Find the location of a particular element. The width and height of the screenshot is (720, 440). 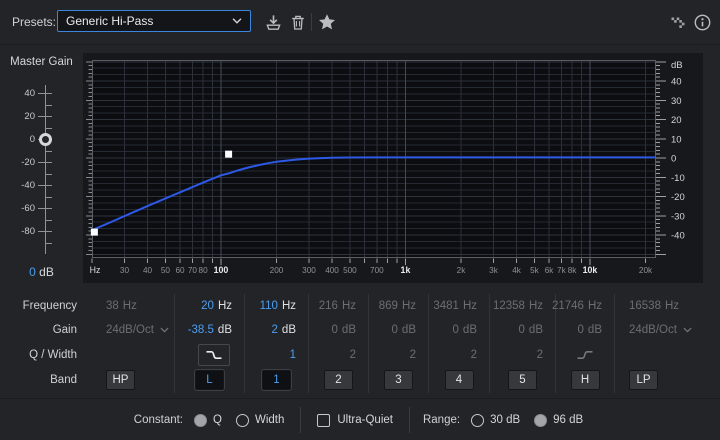

constant-q-radio: Q is located at coordinates (208, 420).